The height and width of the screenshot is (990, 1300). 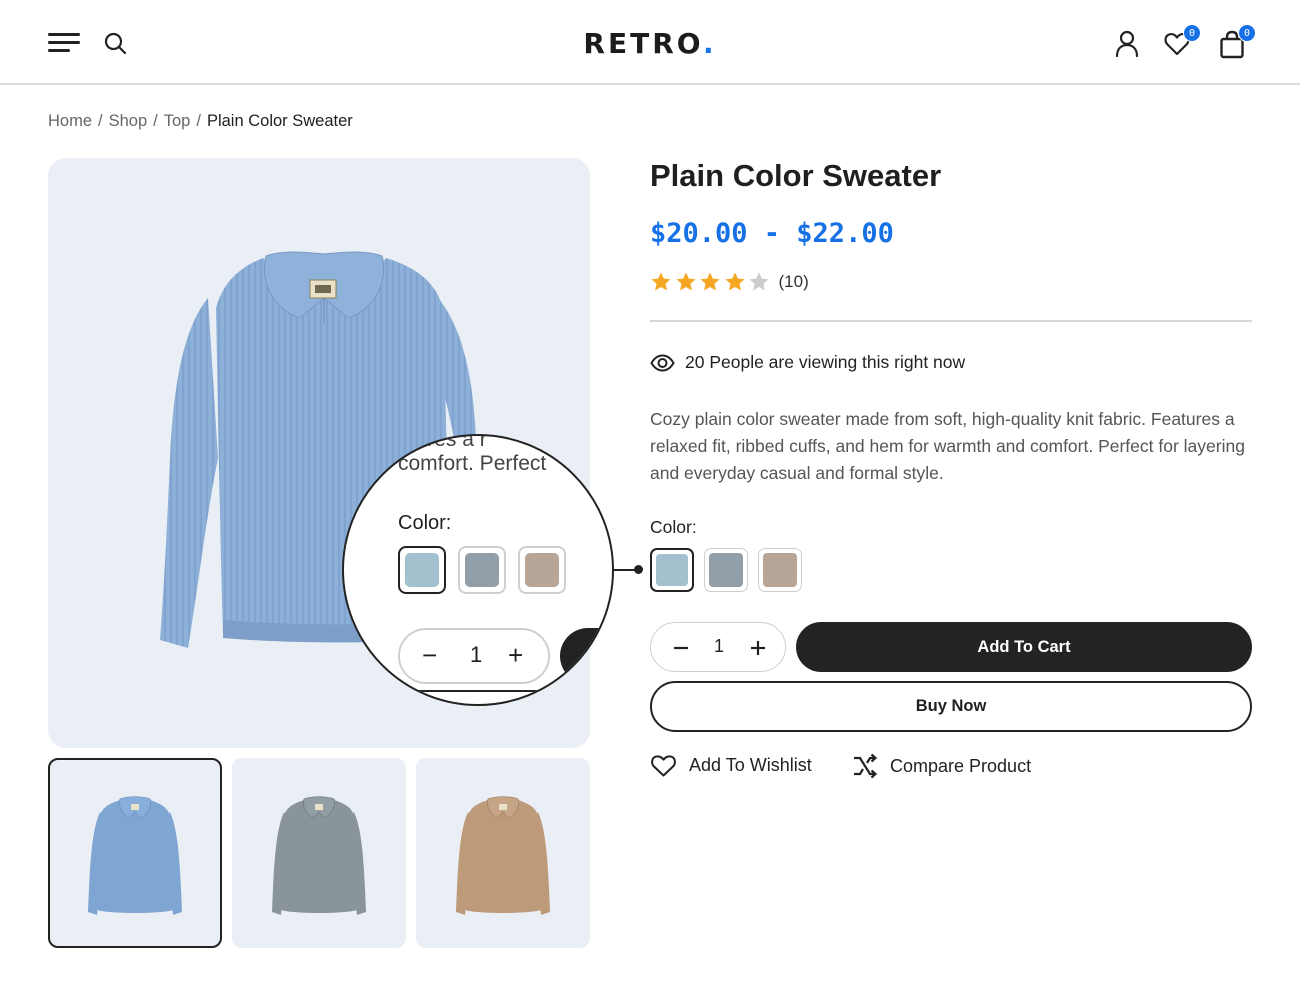 I want to click on live-viewers: 20 People are viewing this right now, so click(x=807, y=362).